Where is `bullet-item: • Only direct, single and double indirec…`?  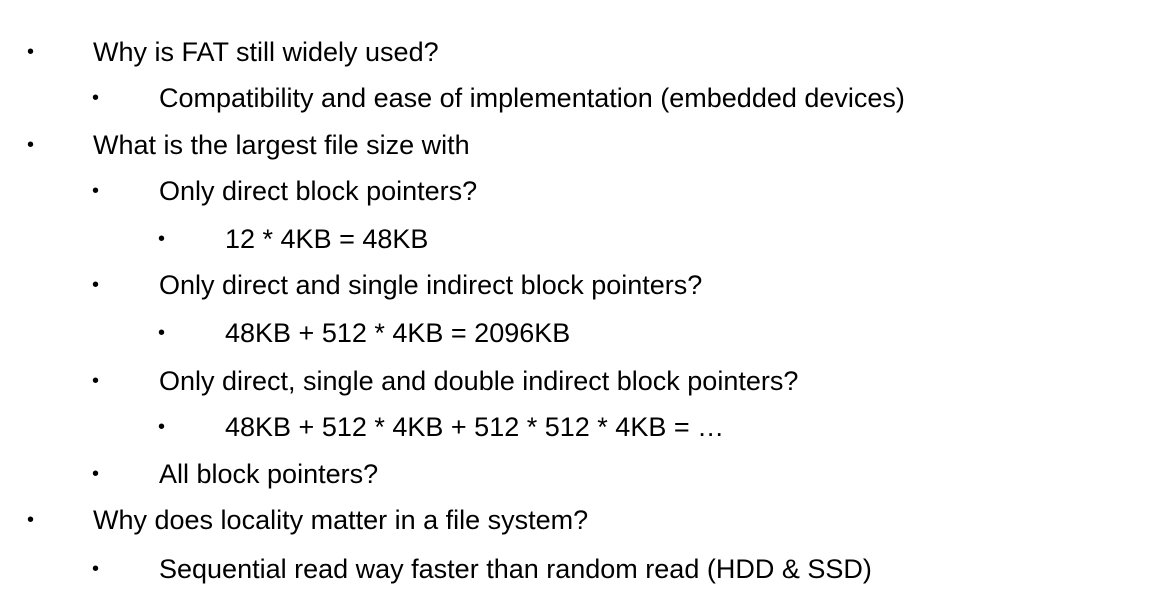
bullet-item: • Only direct, single and double indirec… is located at coordinates (582, 381).